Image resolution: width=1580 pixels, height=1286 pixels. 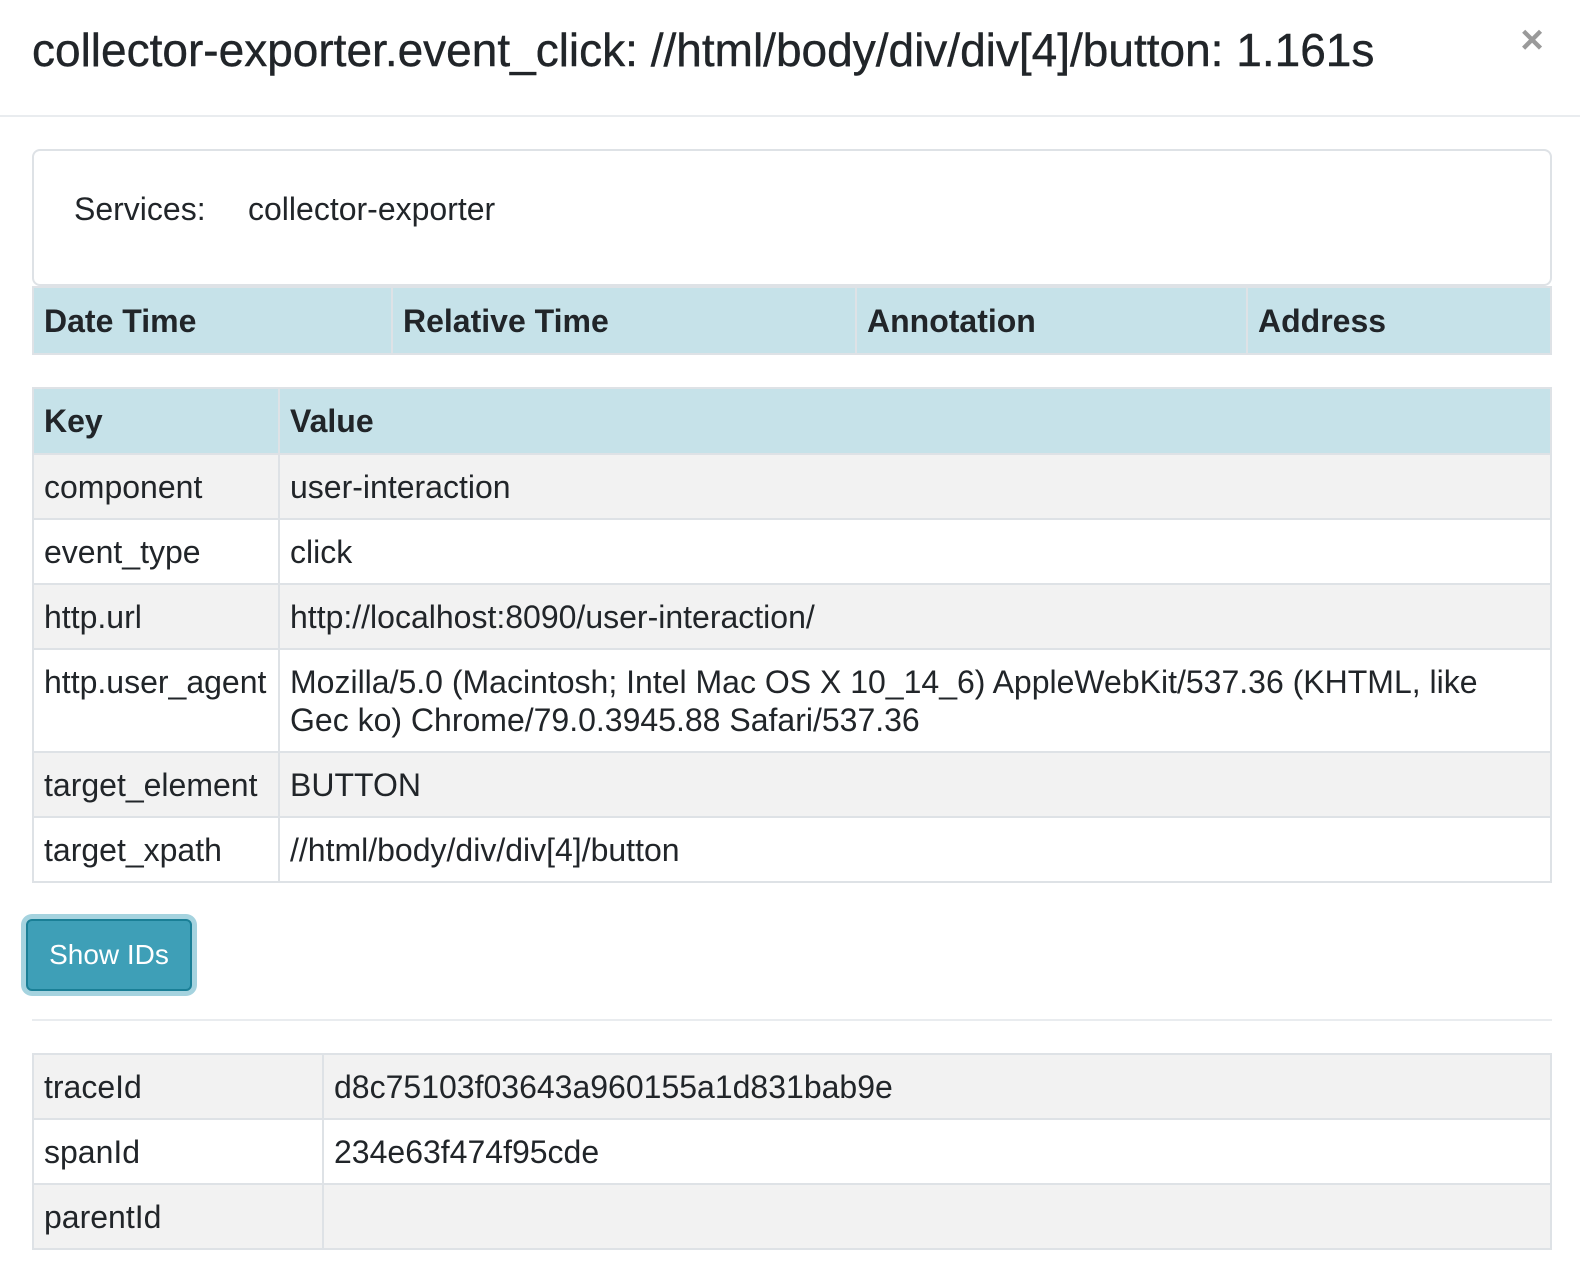 I want to click on tags-header-row: Key Value, so click(x=792, y=421).